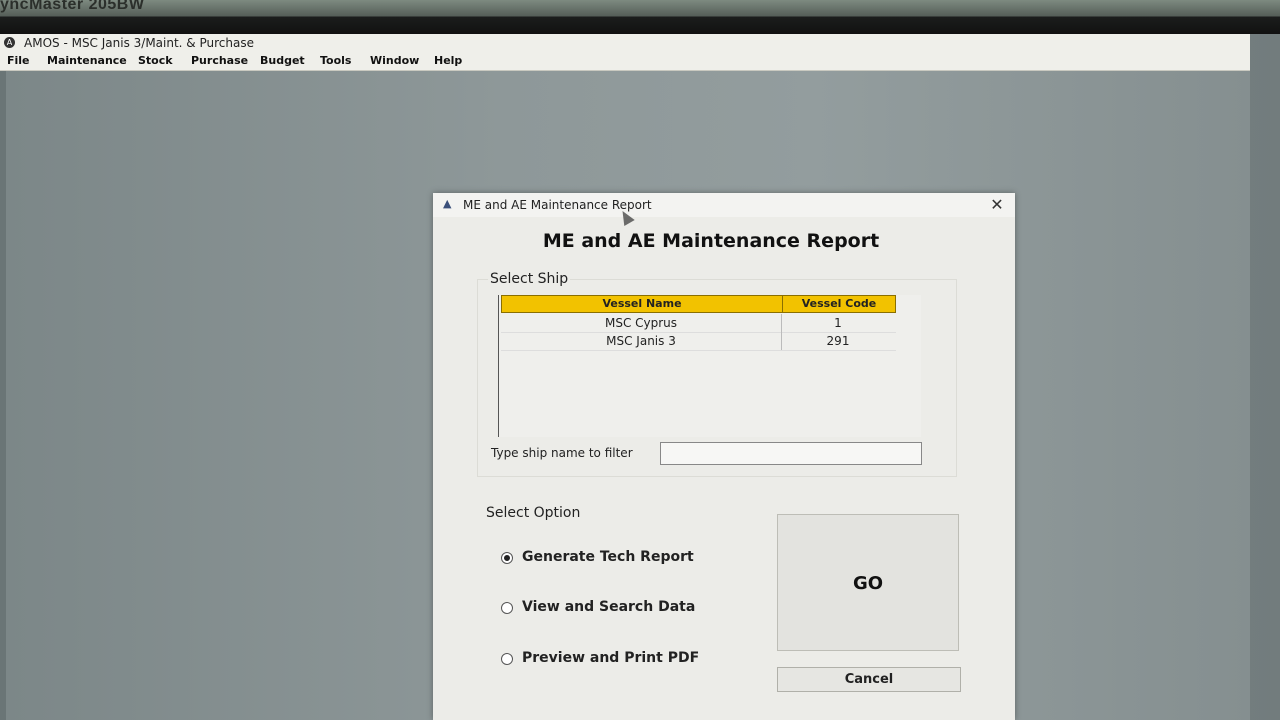 This screenshot has width=1280, height=720. Describe the element at coordinates (139, 43) in the screenshot. I see `app-title: AMOS - MSC Janis 3/Maint. & Purchase` at that location.